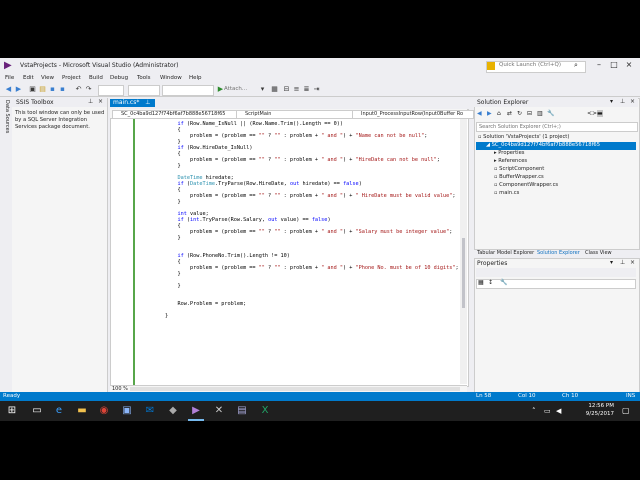 The width and height of the screenshot is (640, 480). What do you see at coordinates (614, 64) in the screenshot?
I see `maximize-icon: □` at bounding box center [614, 64].